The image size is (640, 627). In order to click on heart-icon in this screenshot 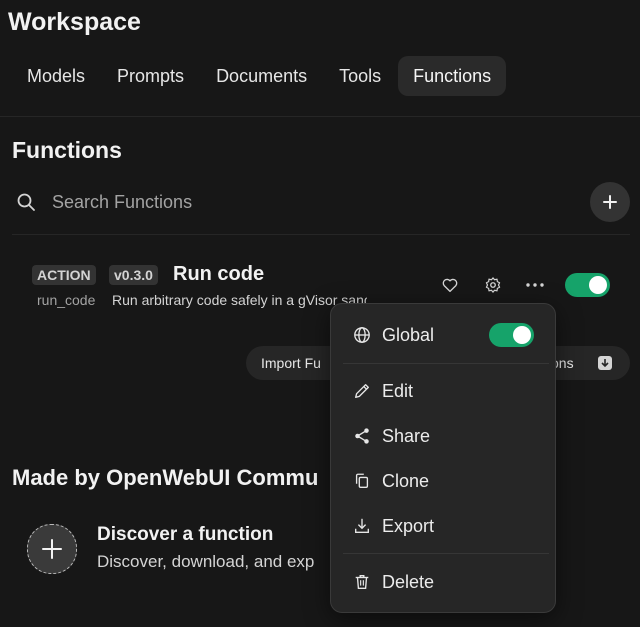, I will do `click(450, 285)`.